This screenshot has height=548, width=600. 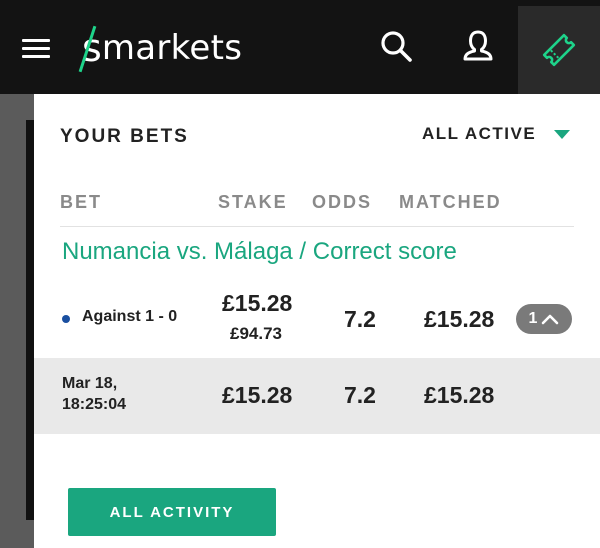 I want to click on account-icon, so click(x=478, y=45).